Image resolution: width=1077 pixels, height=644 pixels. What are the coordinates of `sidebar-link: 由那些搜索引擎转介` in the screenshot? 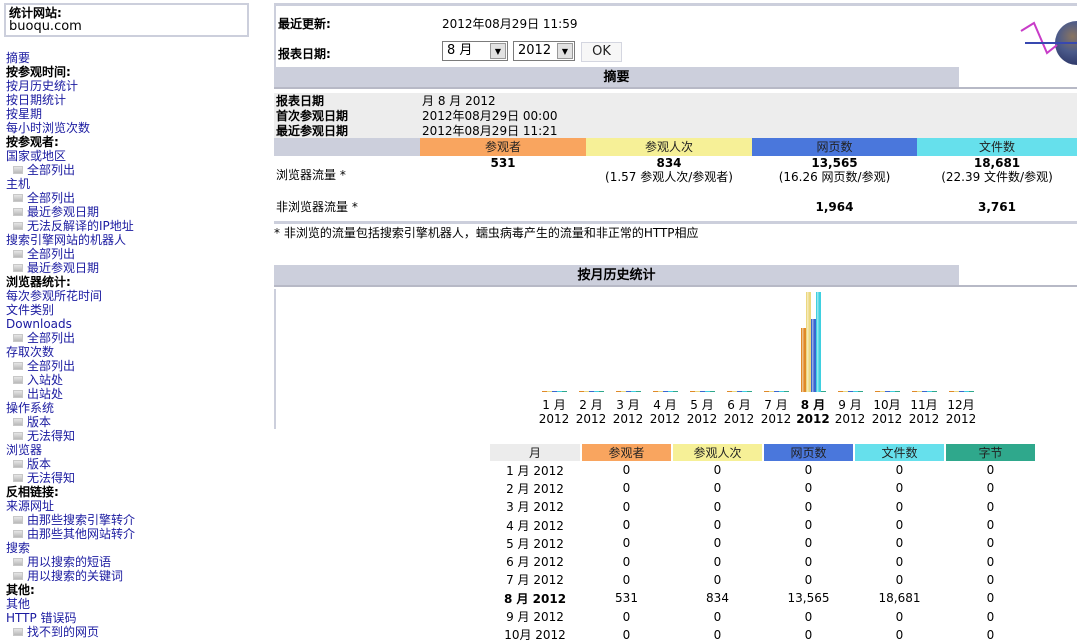 It's located at (81, 520).